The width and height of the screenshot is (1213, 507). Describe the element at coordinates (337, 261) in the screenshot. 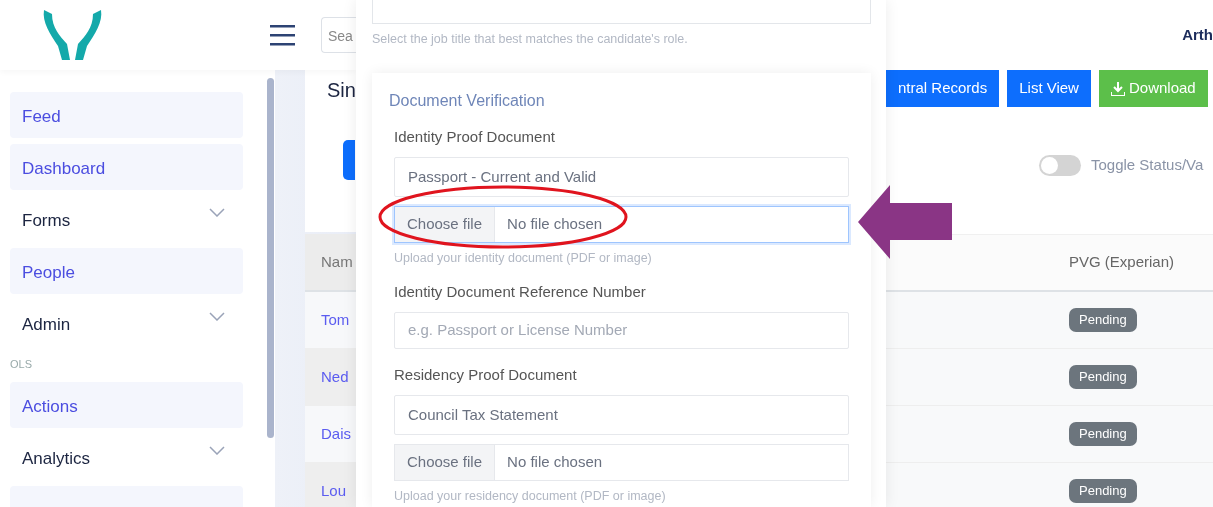

I see `column-header: Nam` at that location.